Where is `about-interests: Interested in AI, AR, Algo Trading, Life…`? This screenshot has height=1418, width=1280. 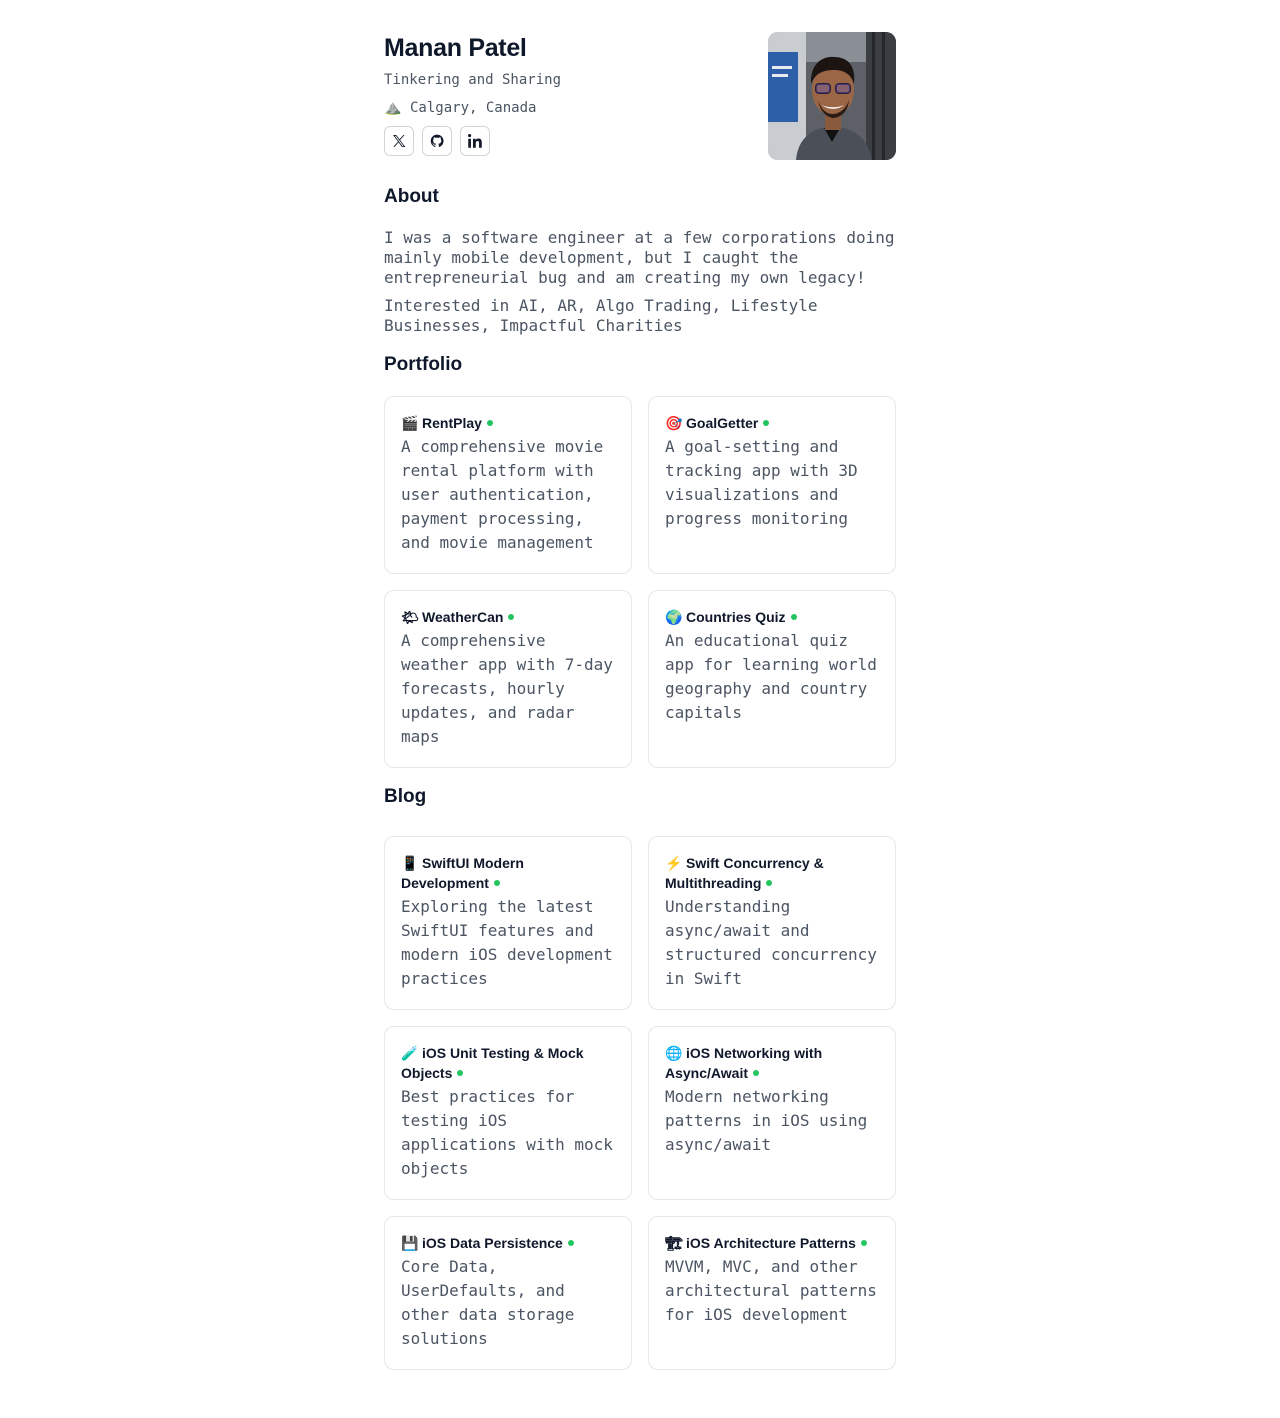 about-interests: Interested in AI, AR, Algo Trading, Life… is located at coordinates (601, 315).